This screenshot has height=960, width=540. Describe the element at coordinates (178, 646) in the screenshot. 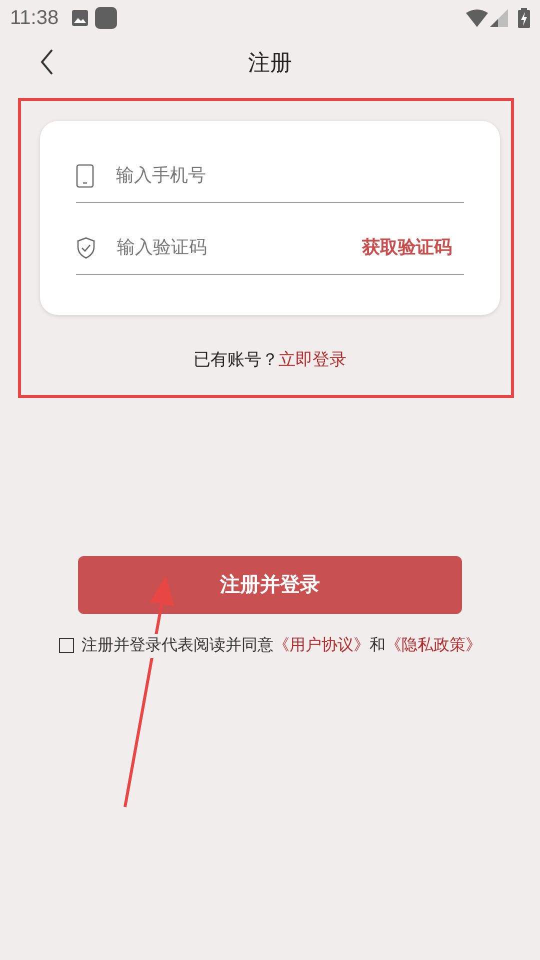

I see `agreement-text: 注册并登录代表阅读并同意` at that location.